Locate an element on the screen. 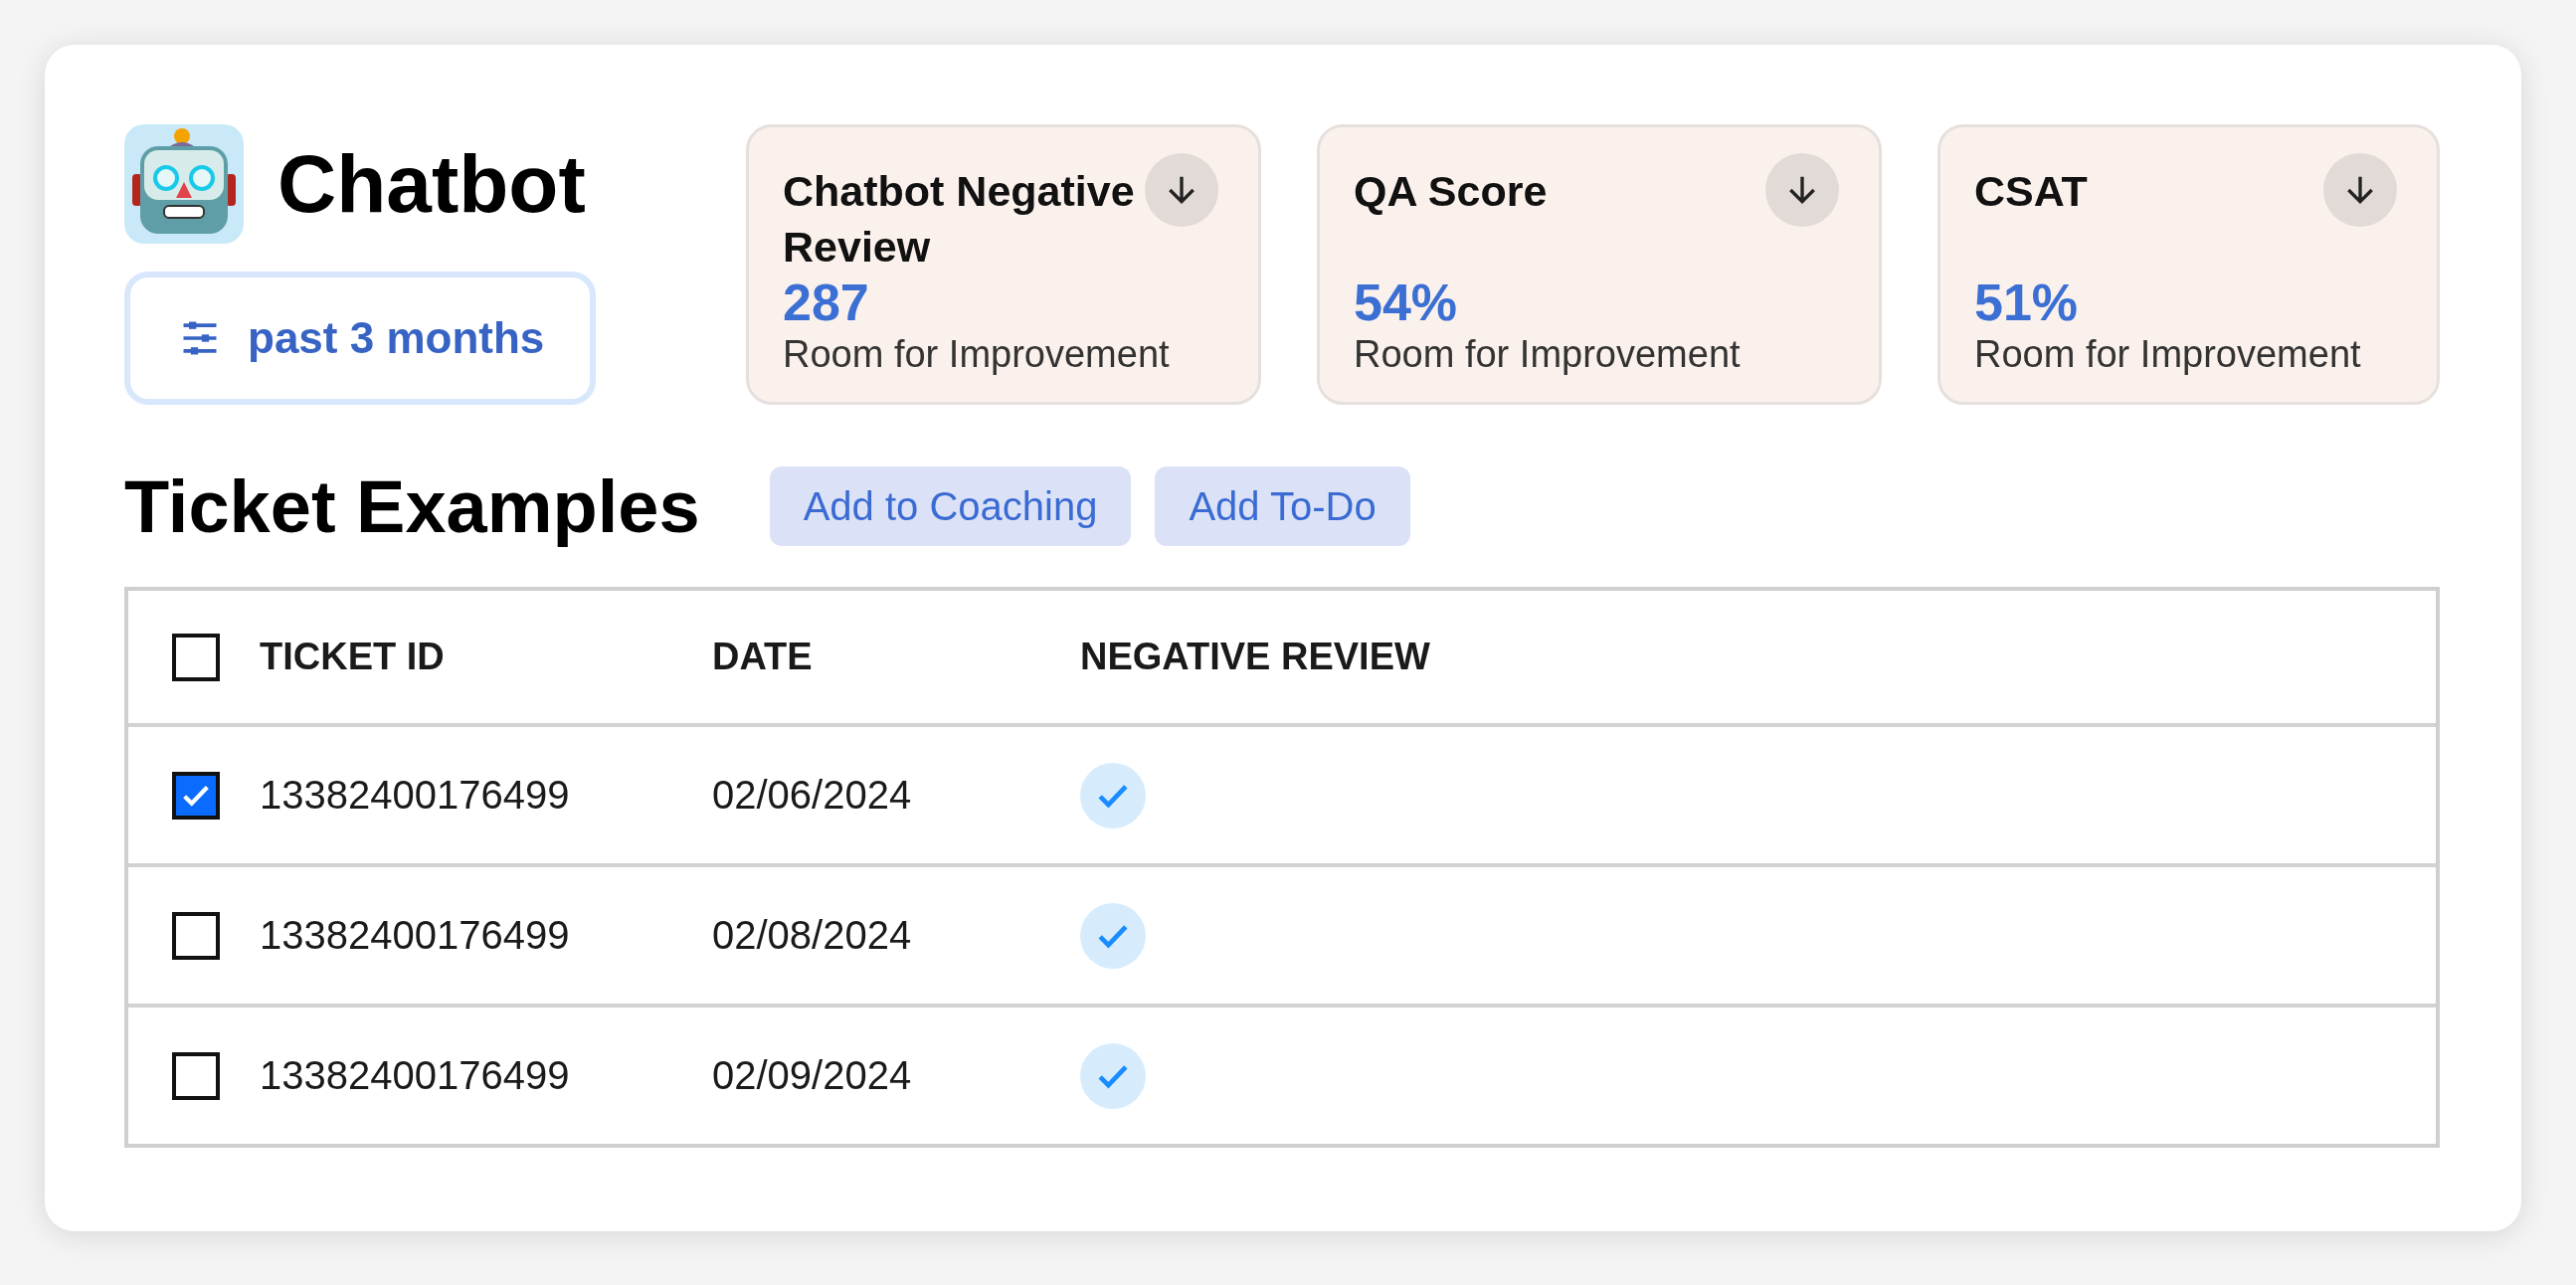  metric-title: CSAT is located at coordinates (2031, 192).